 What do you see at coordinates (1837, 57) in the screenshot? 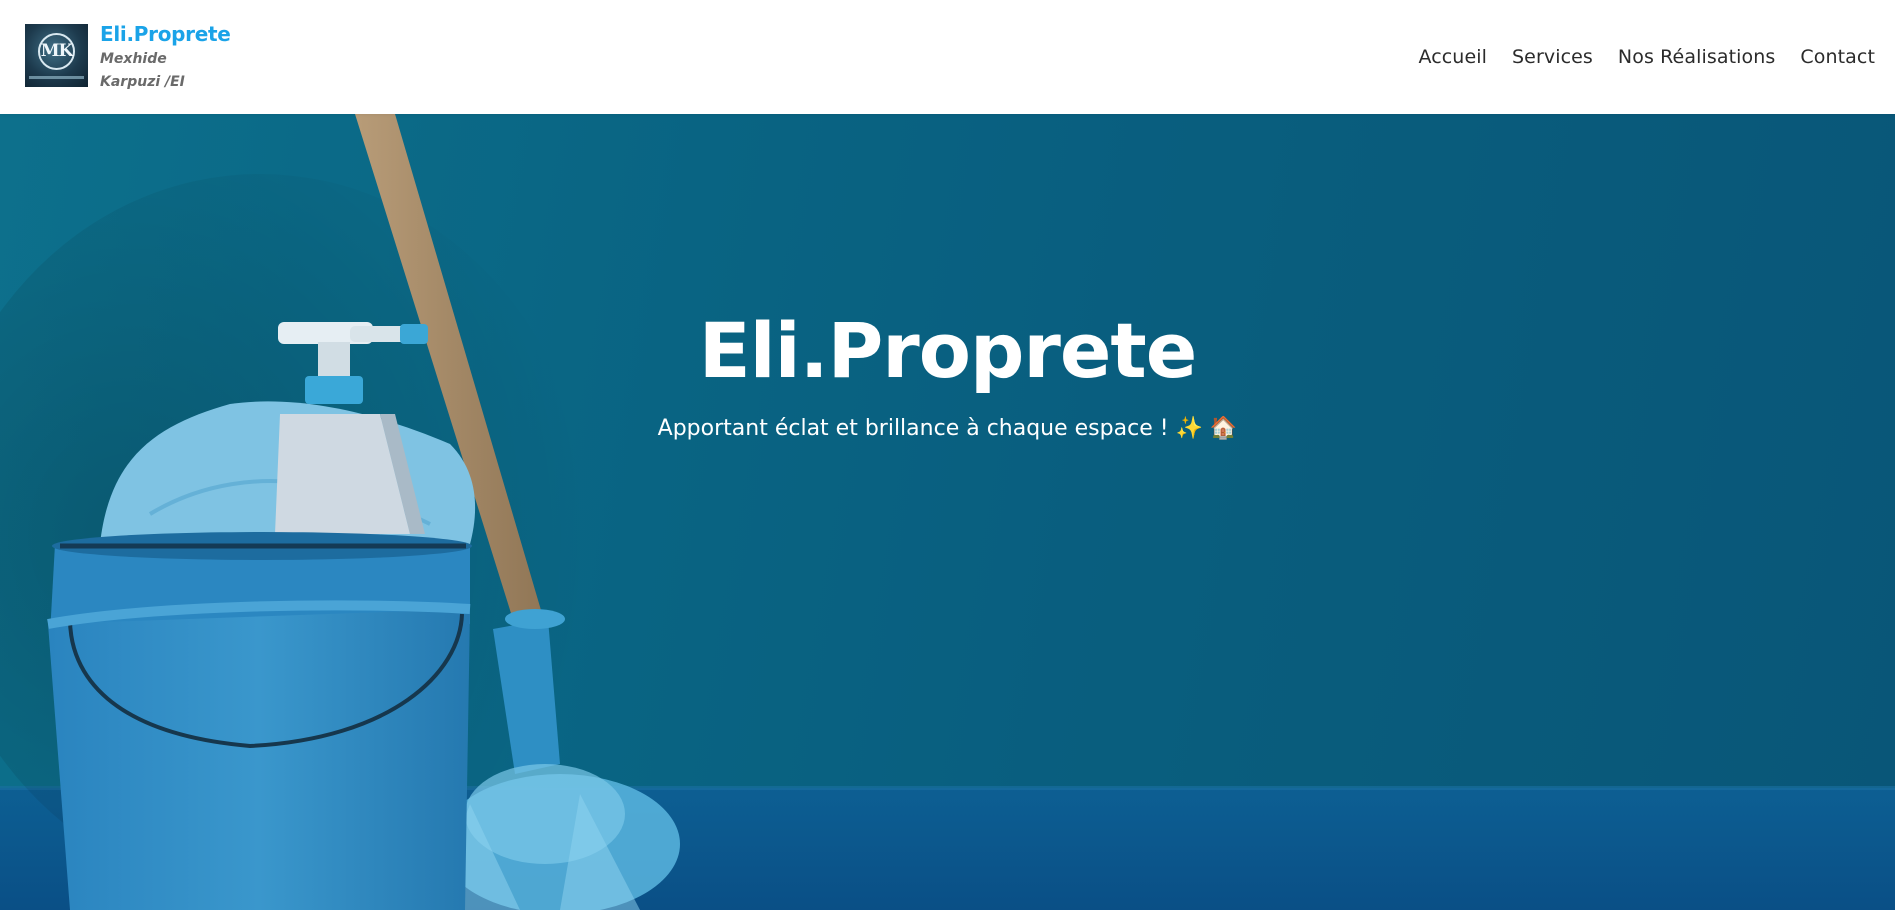
I see `nav-link-contact: Contact` at bounding box center [1837, 57].